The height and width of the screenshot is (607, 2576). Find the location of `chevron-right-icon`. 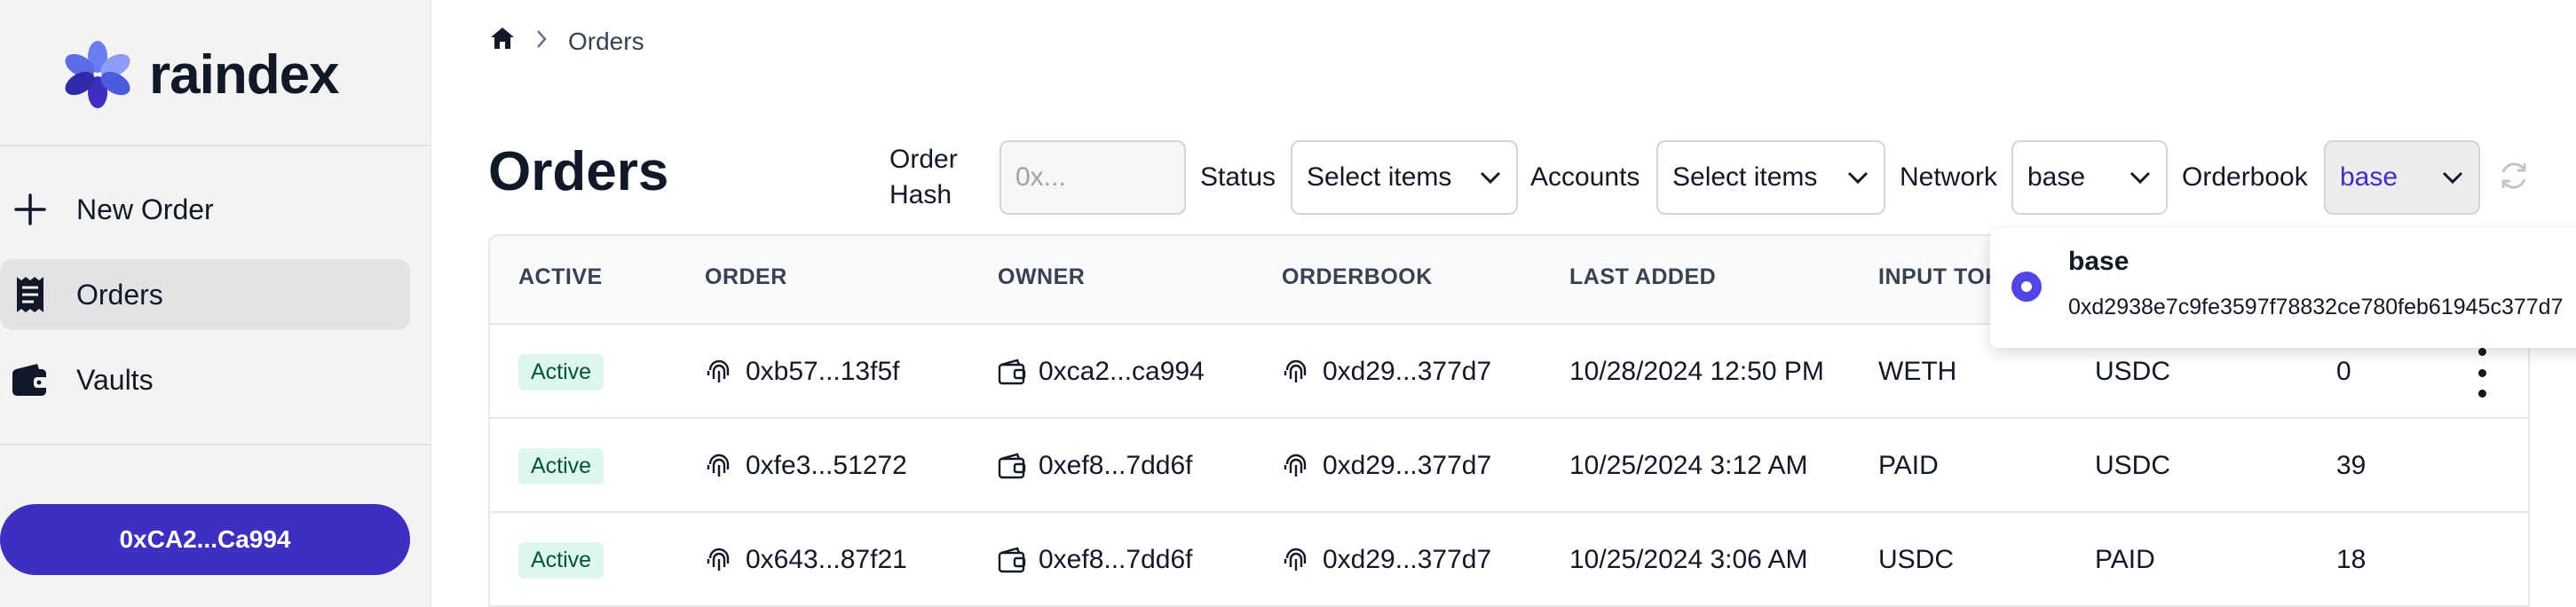

chevron-right-icon is located at coordinates (541, 42).